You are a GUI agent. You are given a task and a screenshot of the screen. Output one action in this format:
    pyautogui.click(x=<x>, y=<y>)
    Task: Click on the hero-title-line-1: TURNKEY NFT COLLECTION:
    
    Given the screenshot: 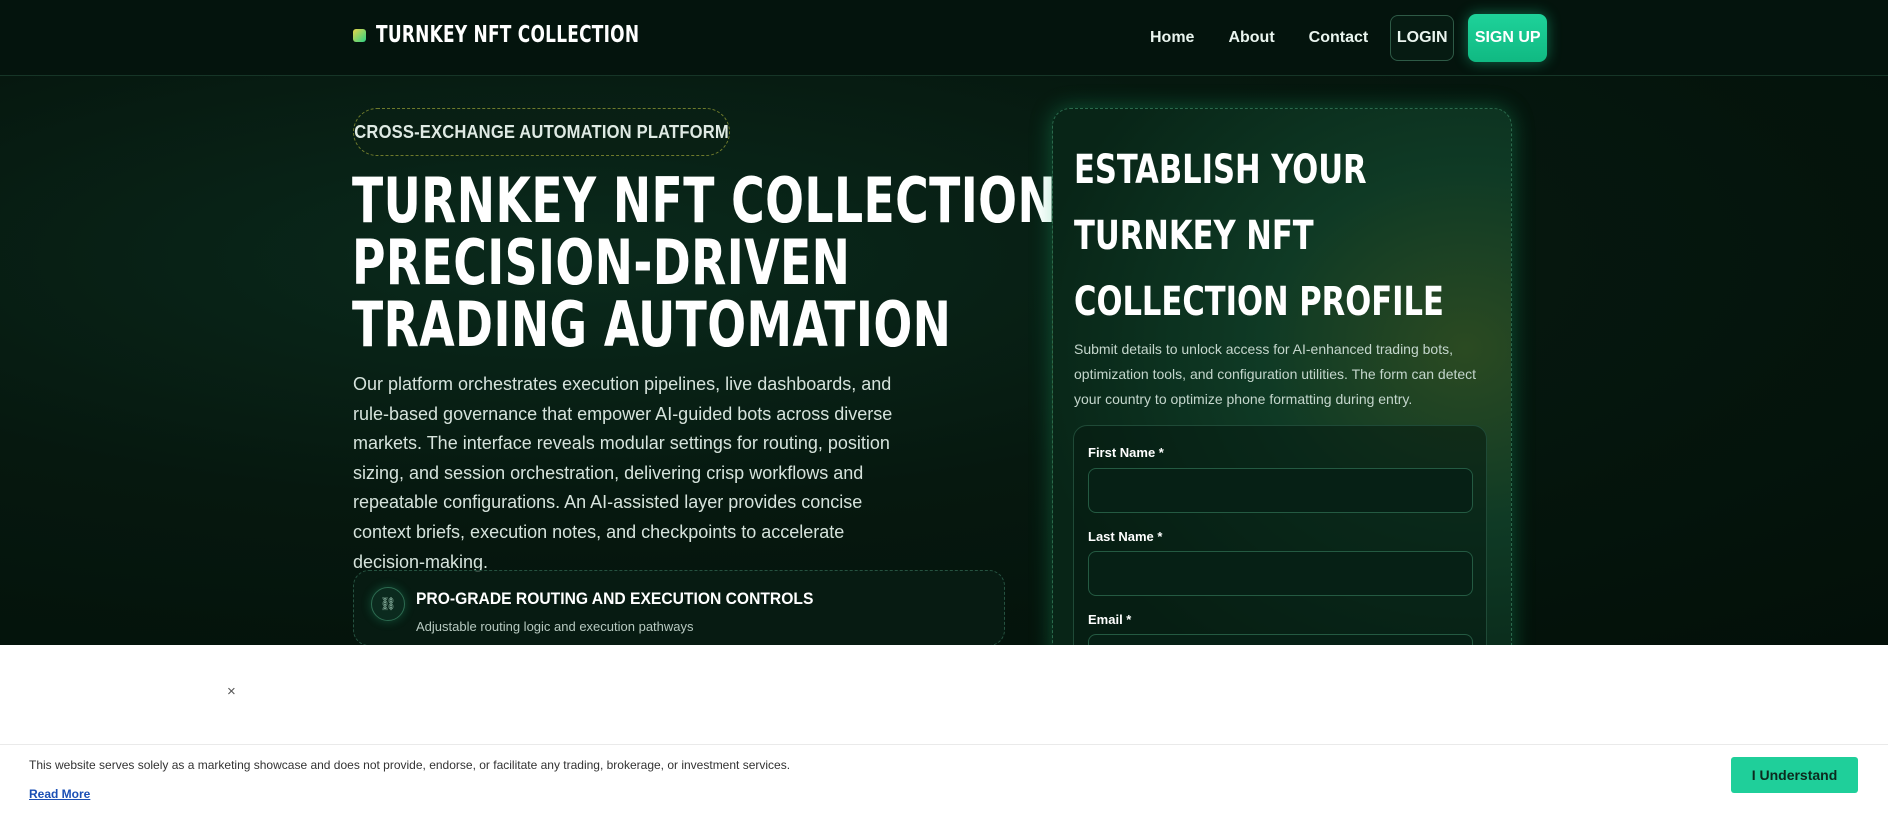 What is the action you would take?
    pyautogui.click(x=713, y=200)
    